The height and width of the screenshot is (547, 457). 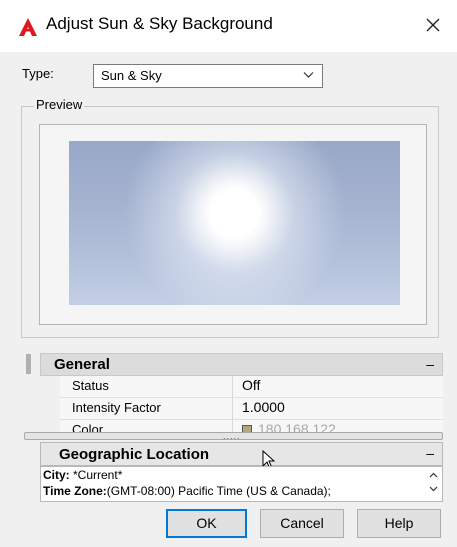 What do you see at coordinates (28, 364) in the screenshot?
I see `panel-grip` at bounding box center [28, 364].